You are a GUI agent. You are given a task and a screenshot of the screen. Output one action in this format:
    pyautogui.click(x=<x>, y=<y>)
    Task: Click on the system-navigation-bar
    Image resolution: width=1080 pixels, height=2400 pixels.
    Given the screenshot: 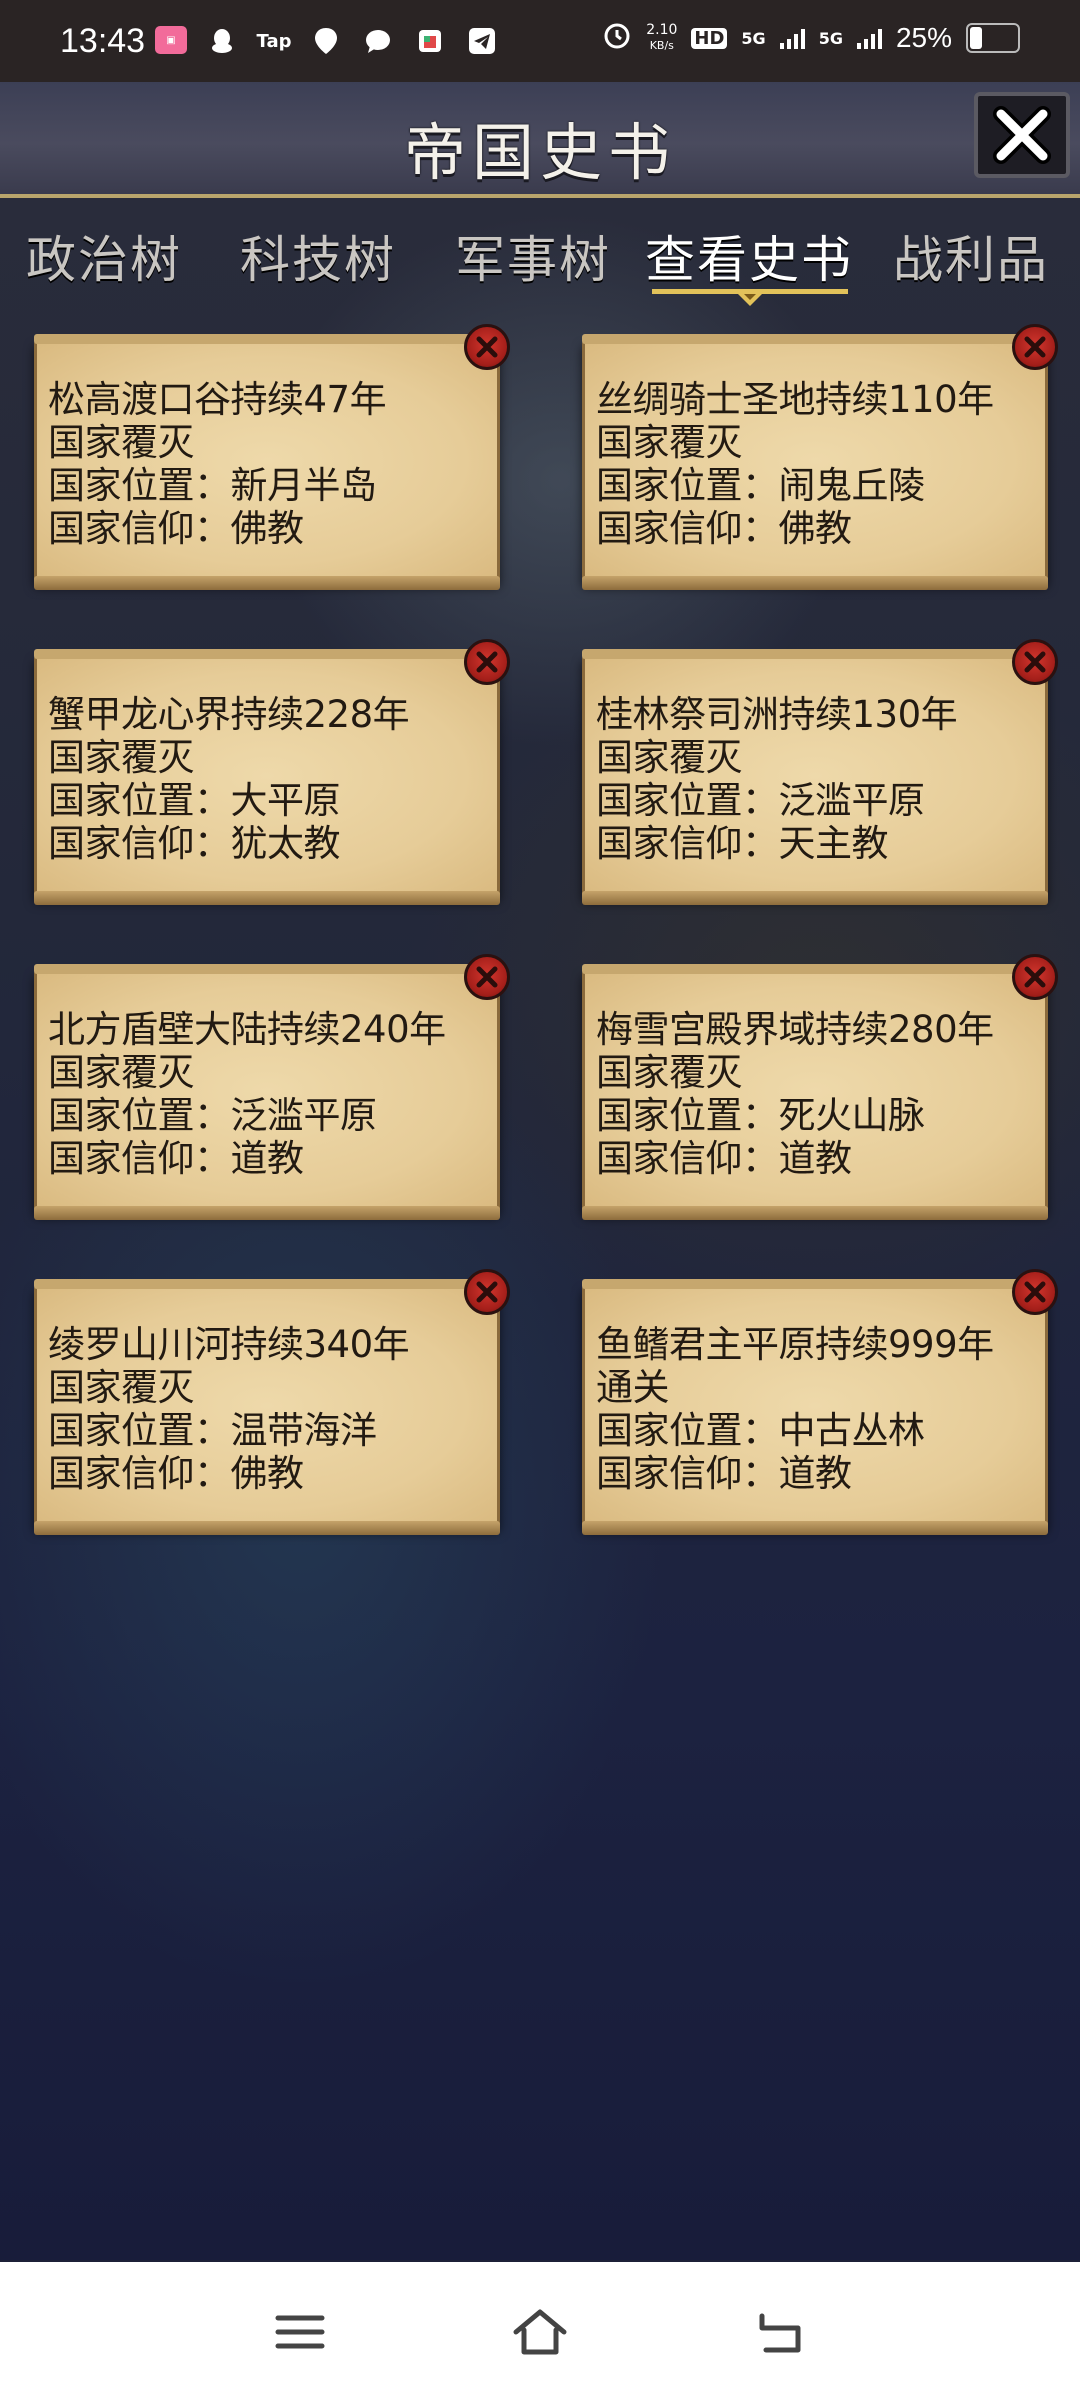 What is the action you would take?
    pyautogui.click(x=540, y=2331)
    